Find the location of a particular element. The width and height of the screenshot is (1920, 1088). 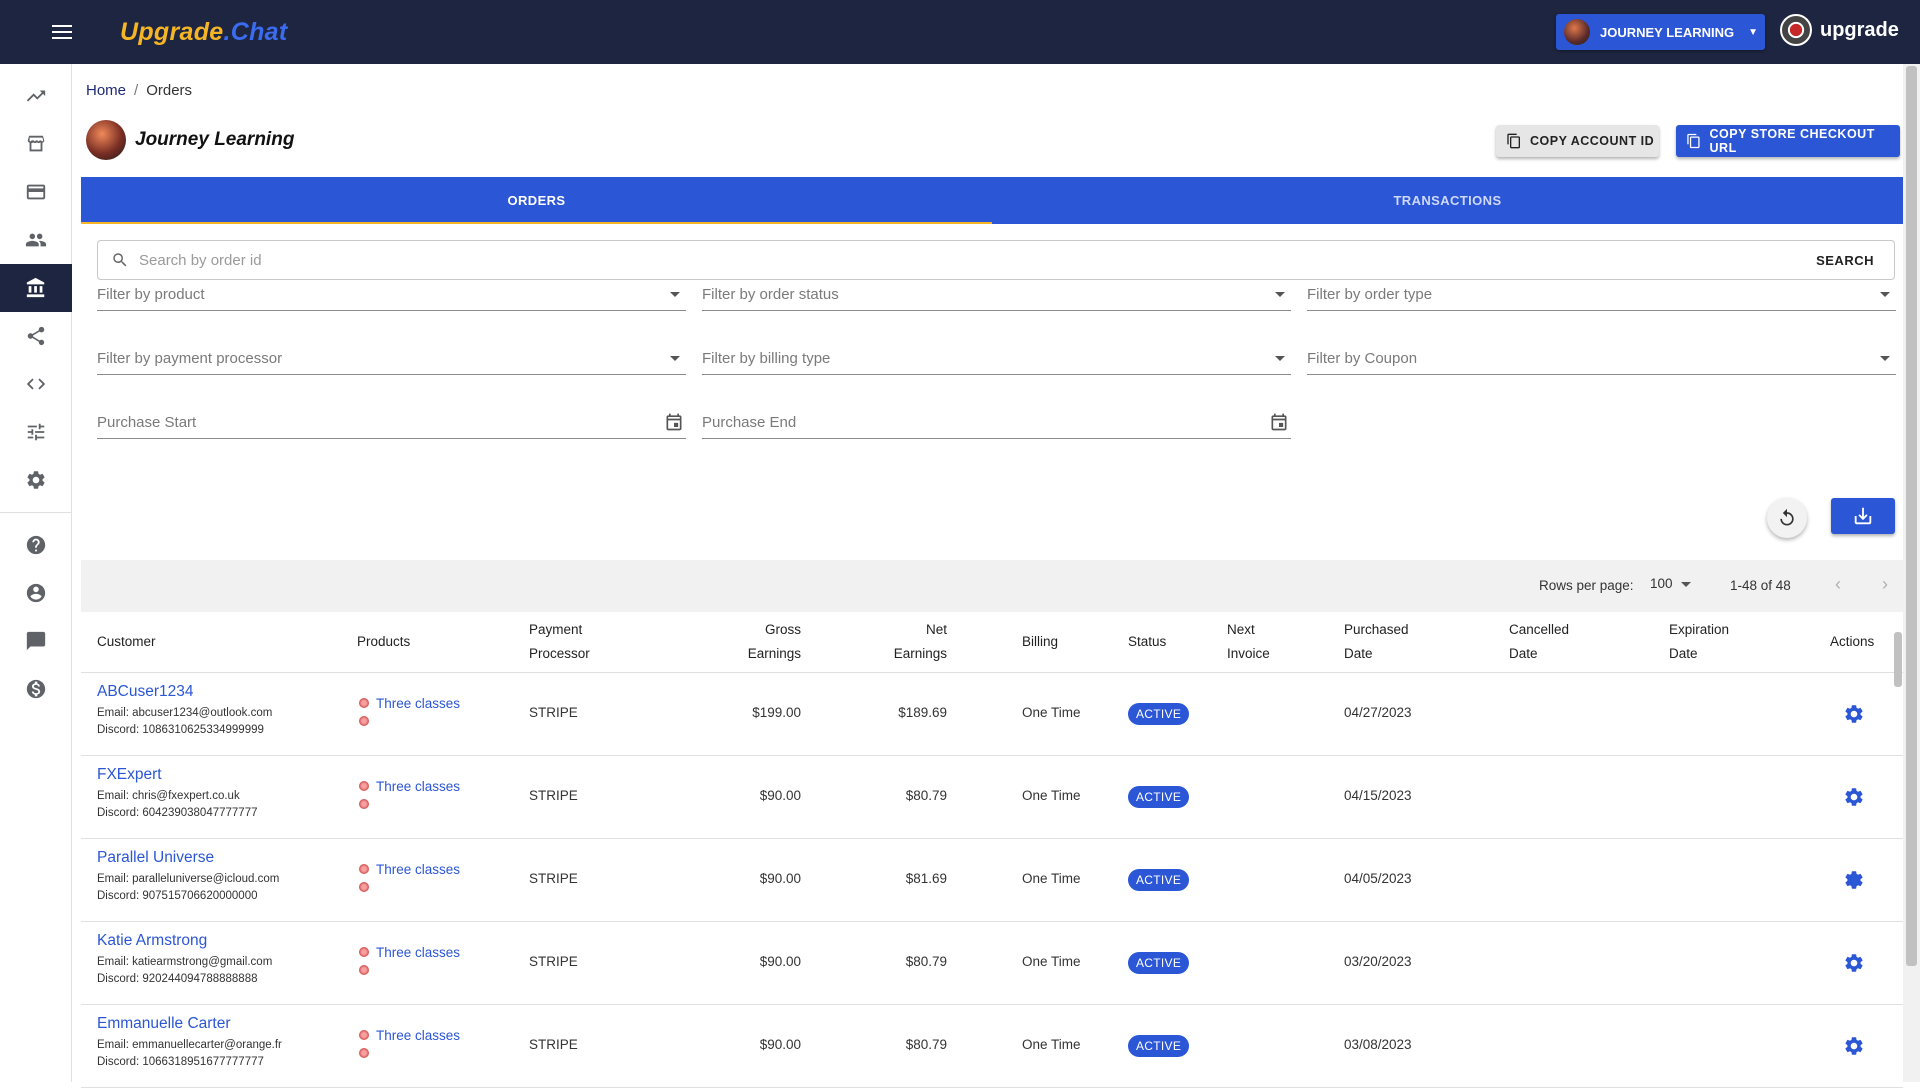

column-payment-processor: Payment Processor is located at coordinates (559, 642).